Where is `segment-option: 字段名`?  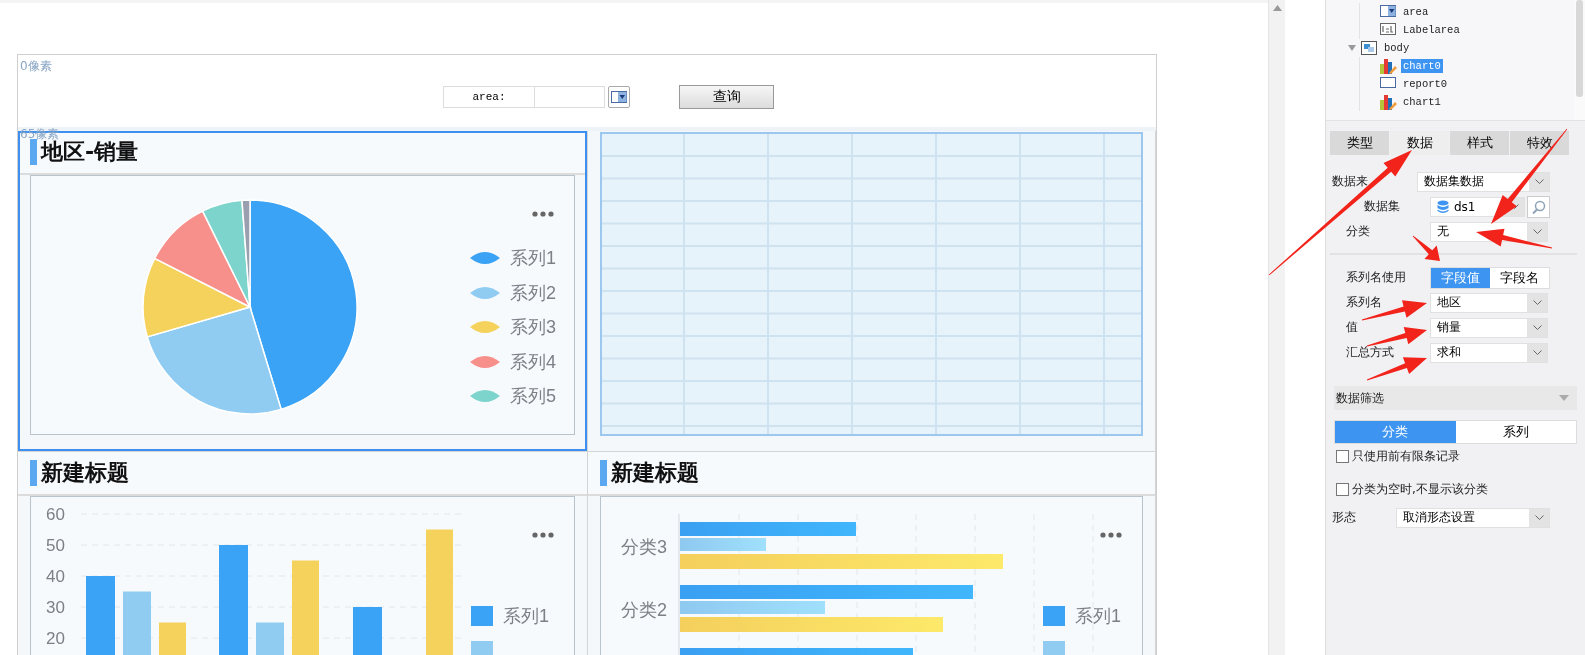
segment-option: 字段名 is located at coordinates (1519, 277).